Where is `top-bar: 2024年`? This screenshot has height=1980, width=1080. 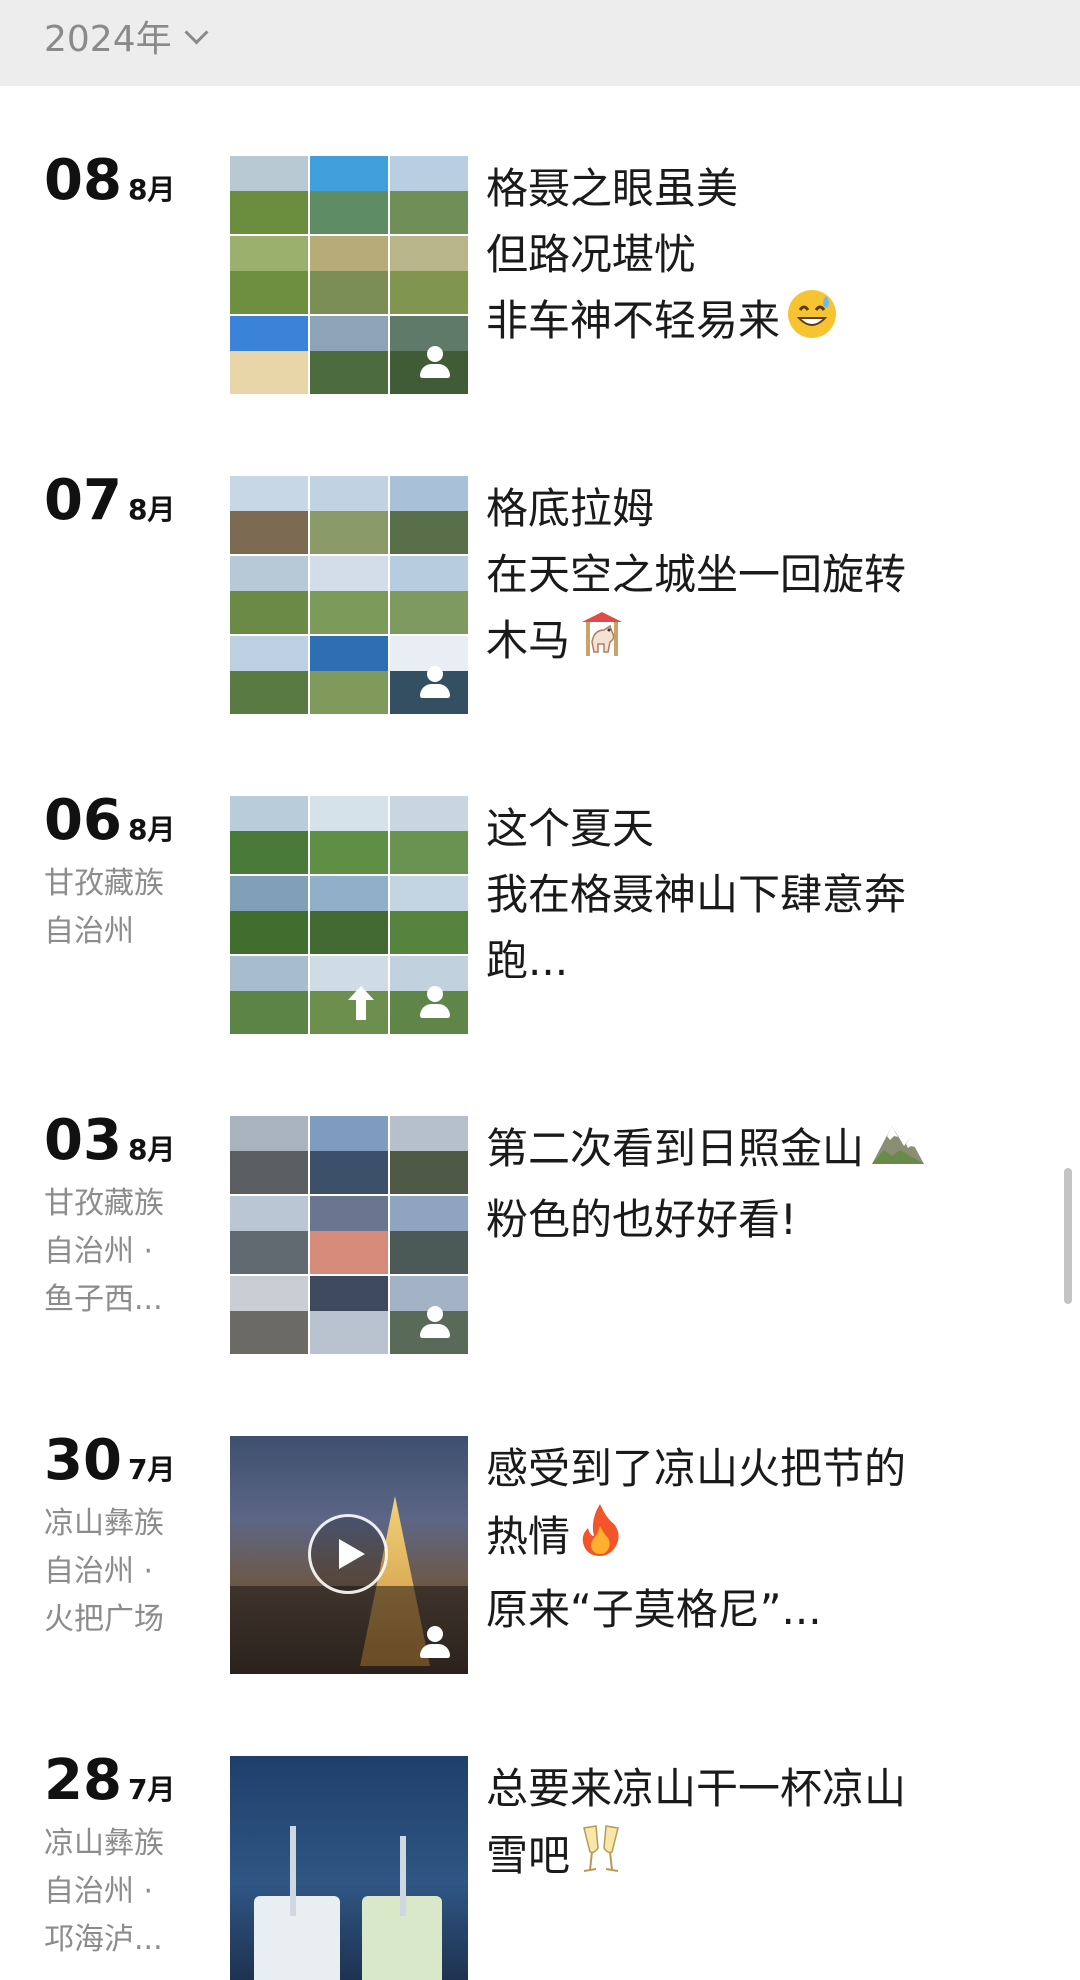 top-bar: 2024年 is located at coordinates (540, 43).